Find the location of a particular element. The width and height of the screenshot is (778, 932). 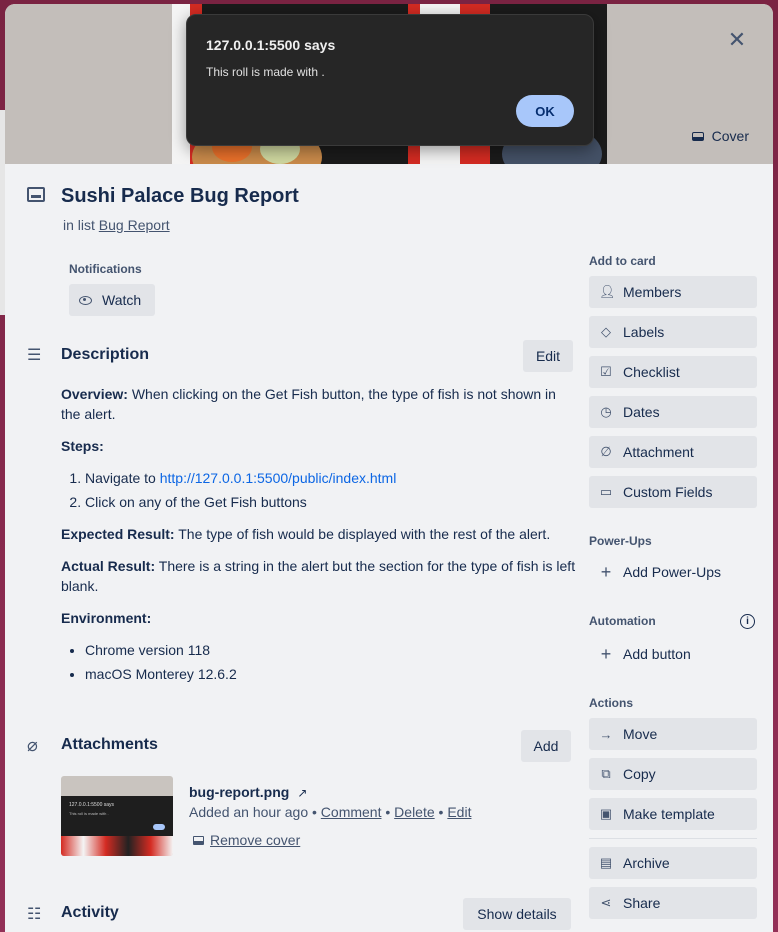

labels-button: ◇ Labels is located at coordinates (673, 332).